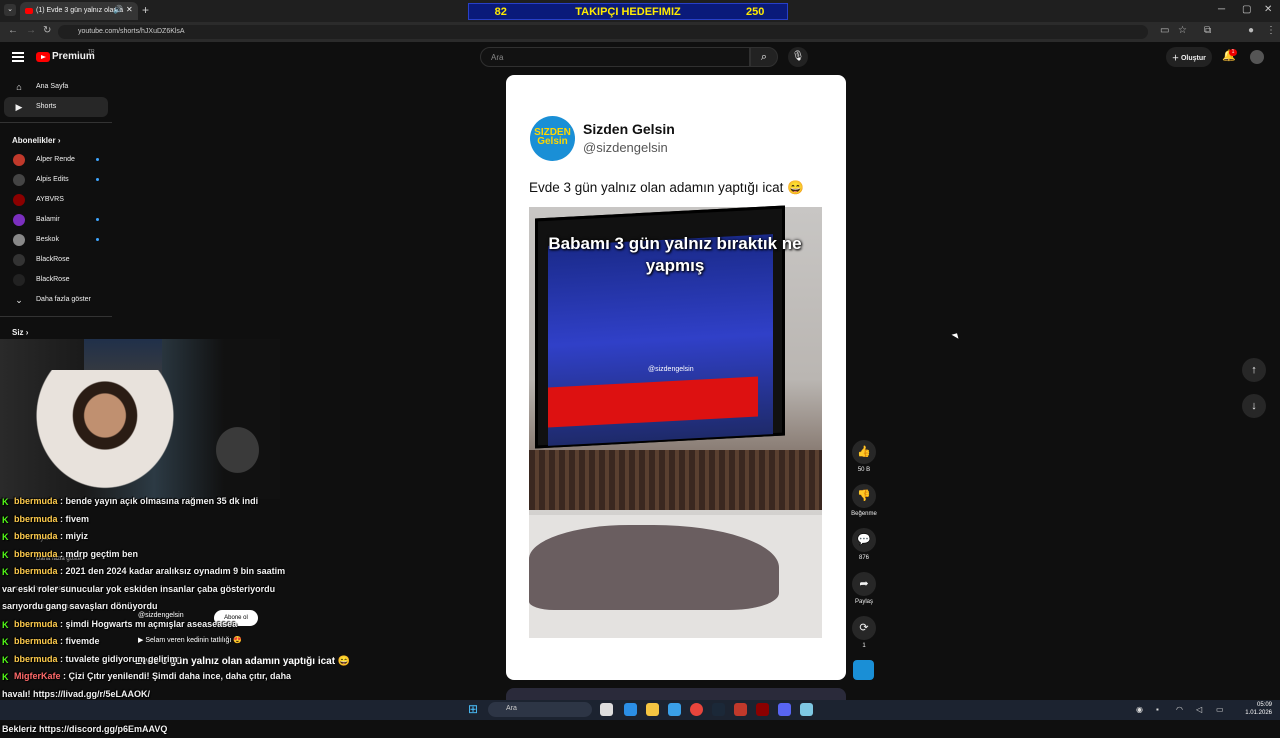 The height and width of the screenshot is (738, 1280). I want to click on sidebar-item-shorts: ▶ Shorts, so click(56, 107).